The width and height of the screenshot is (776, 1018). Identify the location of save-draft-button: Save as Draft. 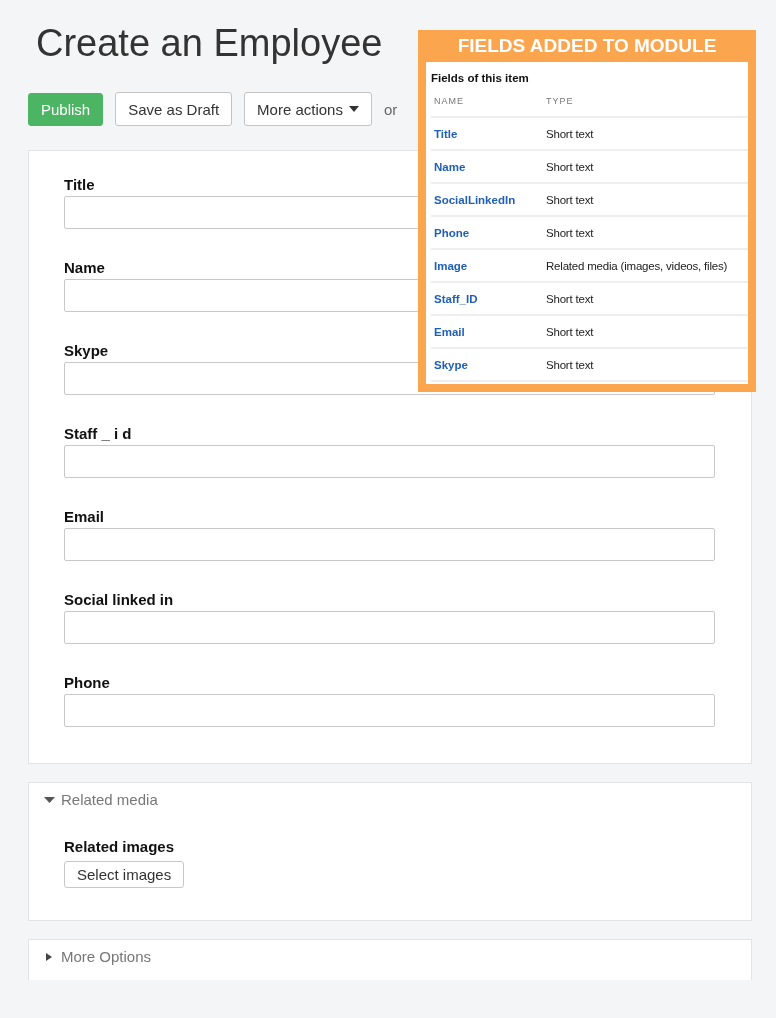
(174, 109).